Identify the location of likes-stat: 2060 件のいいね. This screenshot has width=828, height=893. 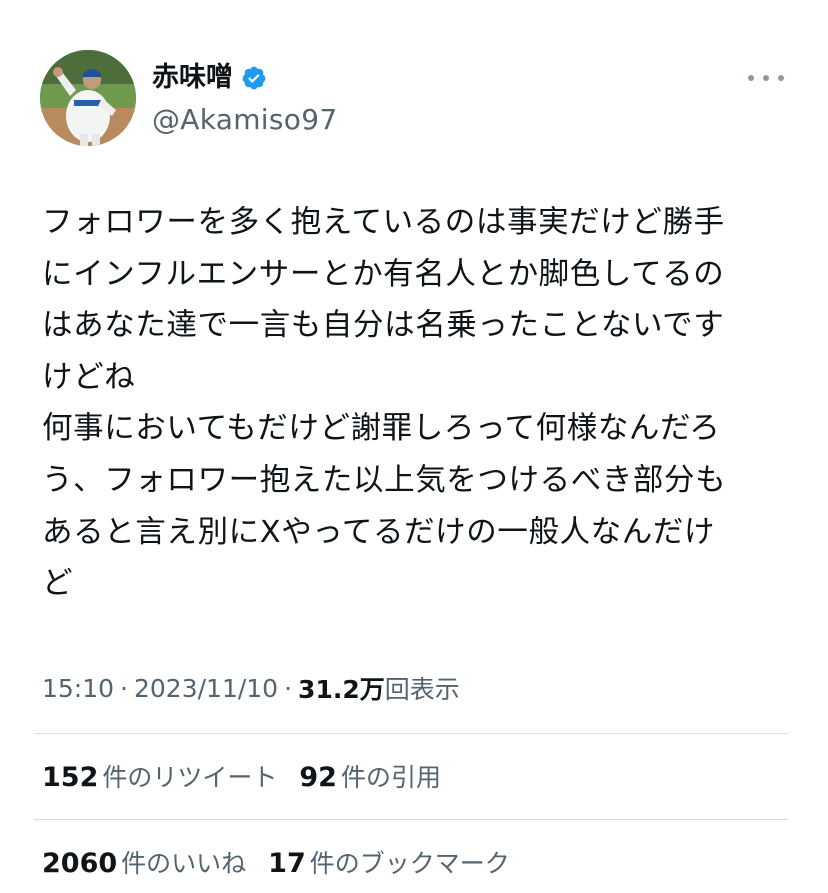
(144, 862).